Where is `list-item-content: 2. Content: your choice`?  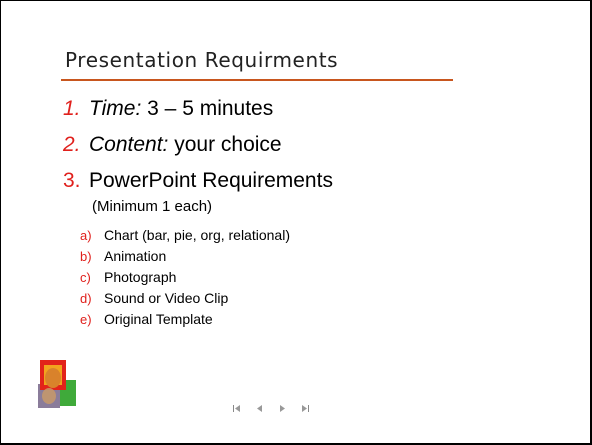 list-item-content: 2. Content: your choice is located at coordinates (172, 145).